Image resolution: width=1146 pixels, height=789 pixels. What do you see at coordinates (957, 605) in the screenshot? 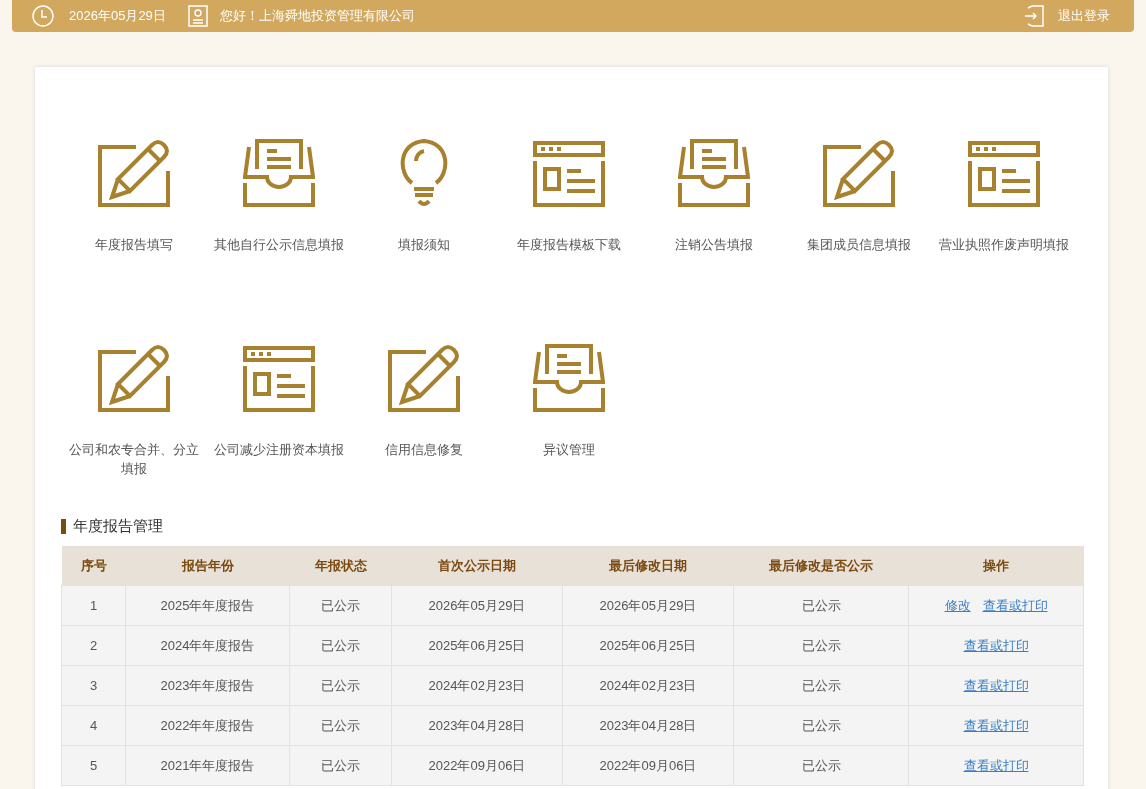
I see `action-link: 修改` at bounding box center [957, 605].